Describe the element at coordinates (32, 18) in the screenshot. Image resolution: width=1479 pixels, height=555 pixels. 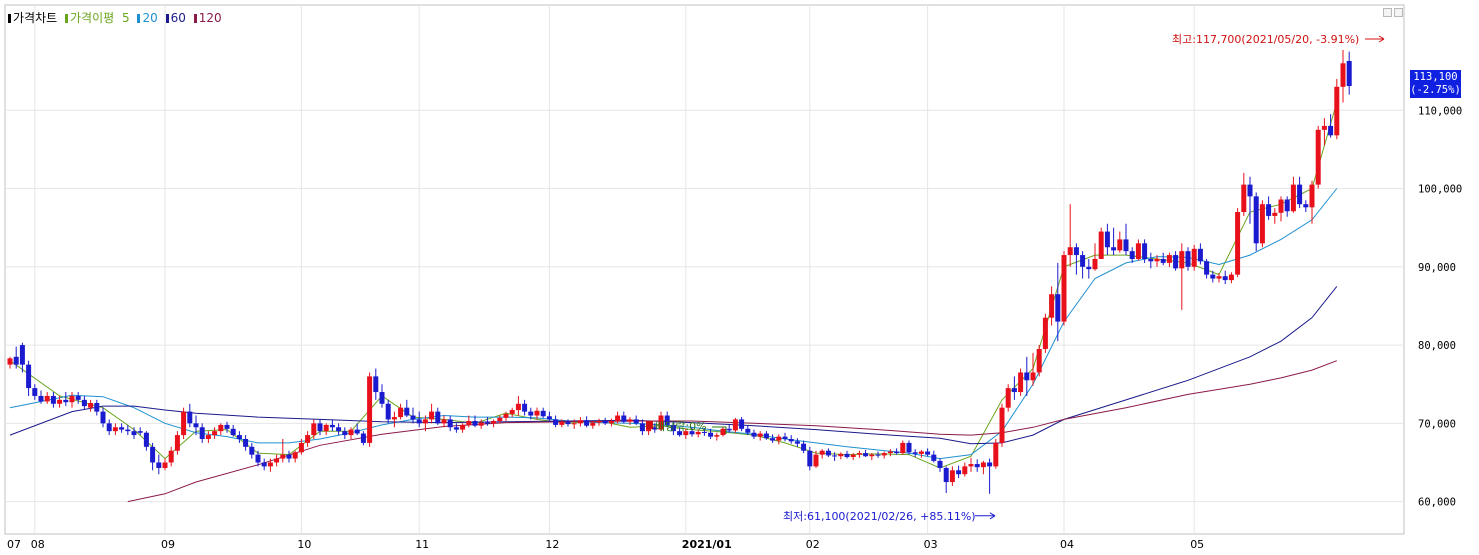
I see `legend-item-price-chart: 가격차트` at that location.